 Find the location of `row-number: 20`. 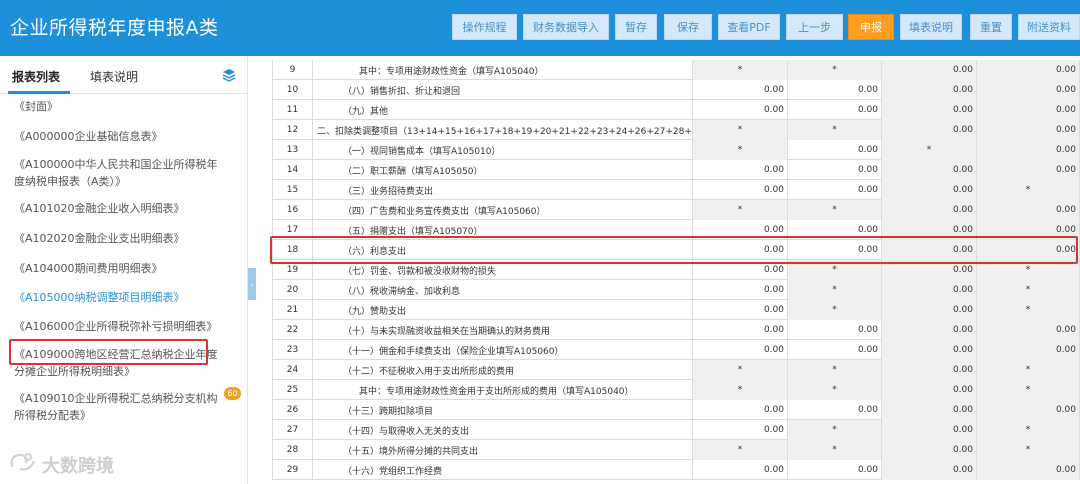

row-number: 20 is located at coordinates (292, 290).